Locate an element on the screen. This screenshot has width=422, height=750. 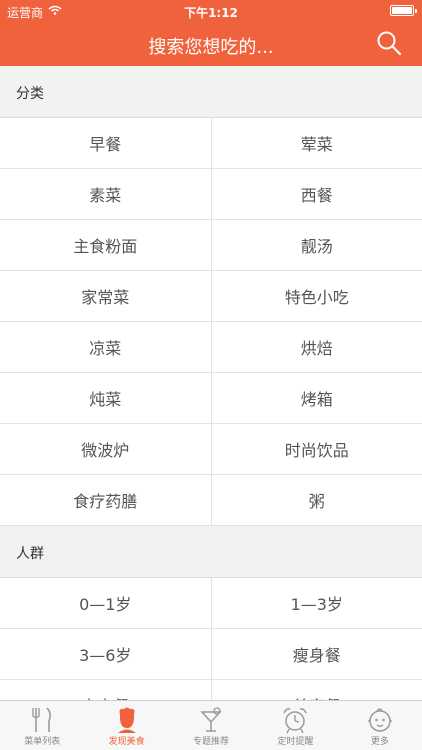
grid-row: 食疗药膳粥 is located at coordinates (211, 500).